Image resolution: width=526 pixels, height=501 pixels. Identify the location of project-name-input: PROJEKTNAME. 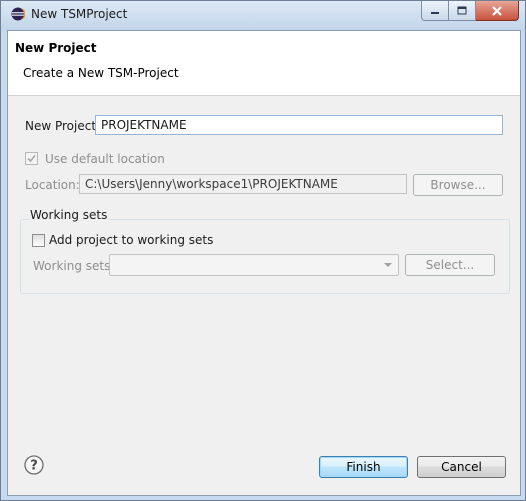
(299, 125).